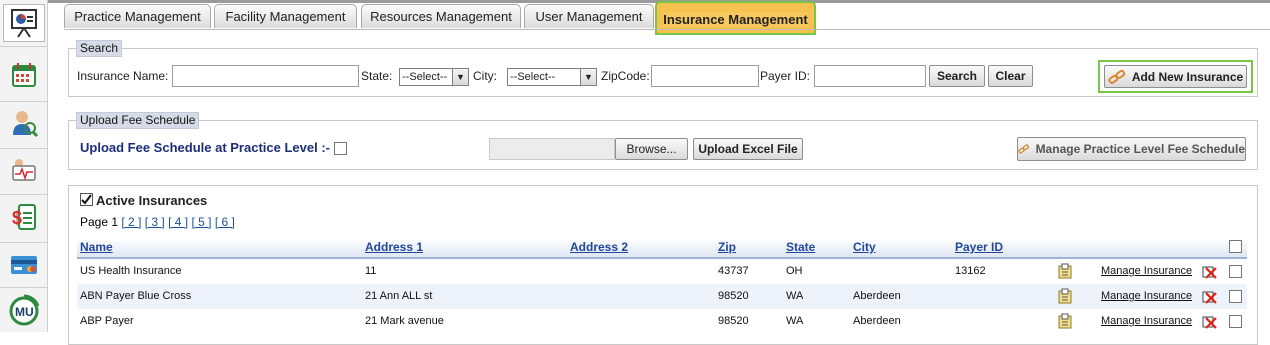 This screenshot has height=345, width=1270. I want to click on active-insurances-checkbox, so click(86, 199).